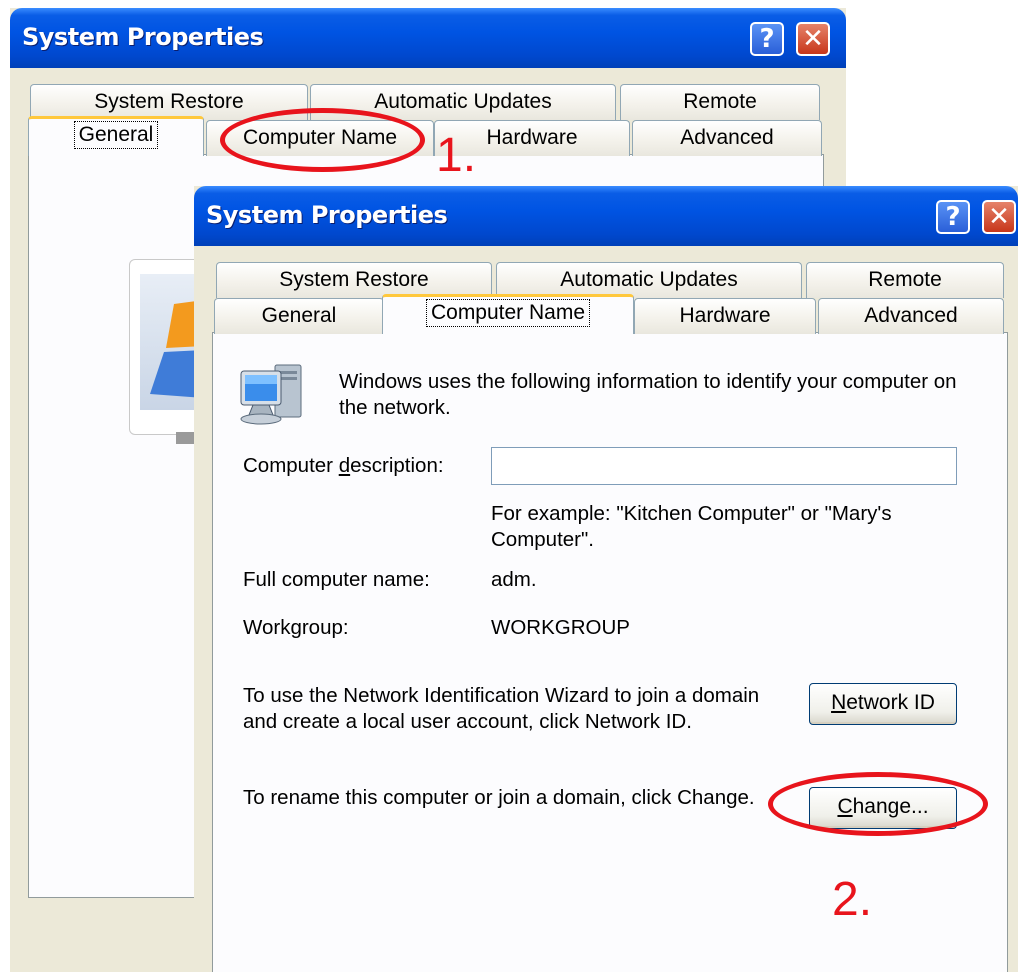 This screenshot has height=972, width=1018. Describe the element at coordinates (724, 466) in the screenshot. I see `computer-description-input` at that location.